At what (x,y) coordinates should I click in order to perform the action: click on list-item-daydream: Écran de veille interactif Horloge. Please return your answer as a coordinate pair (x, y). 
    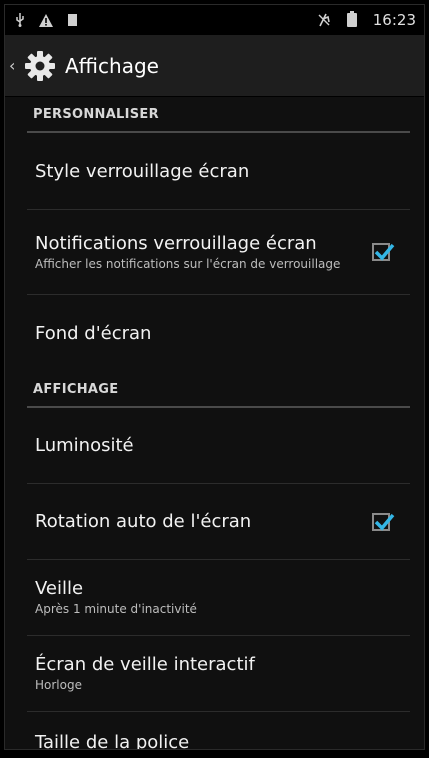
    Looking at the image, I should click on (218, 674).